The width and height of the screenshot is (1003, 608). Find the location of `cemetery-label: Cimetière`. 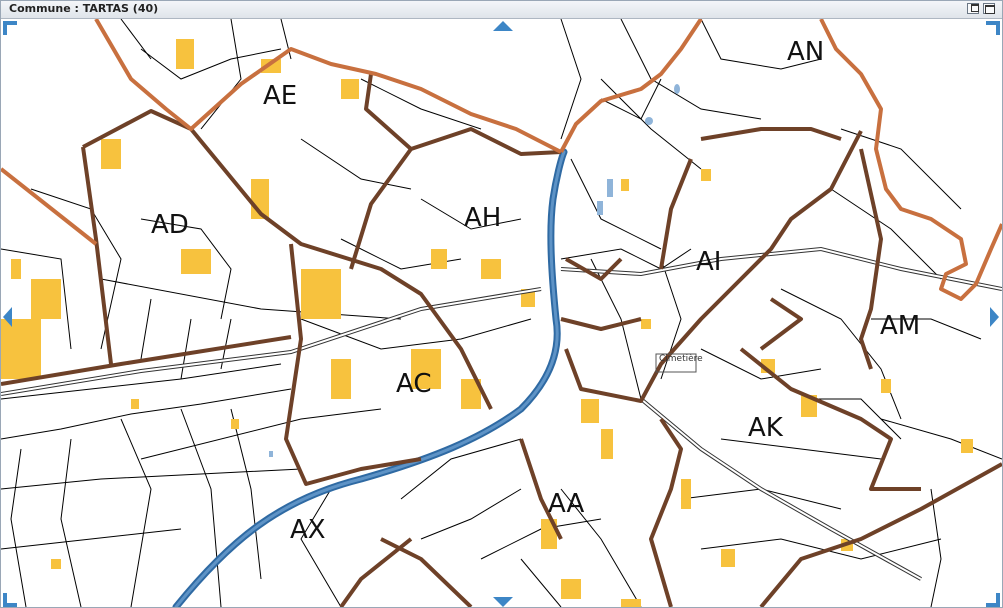

cemetery-label: Cimetière is located at coordinates (681, 359).